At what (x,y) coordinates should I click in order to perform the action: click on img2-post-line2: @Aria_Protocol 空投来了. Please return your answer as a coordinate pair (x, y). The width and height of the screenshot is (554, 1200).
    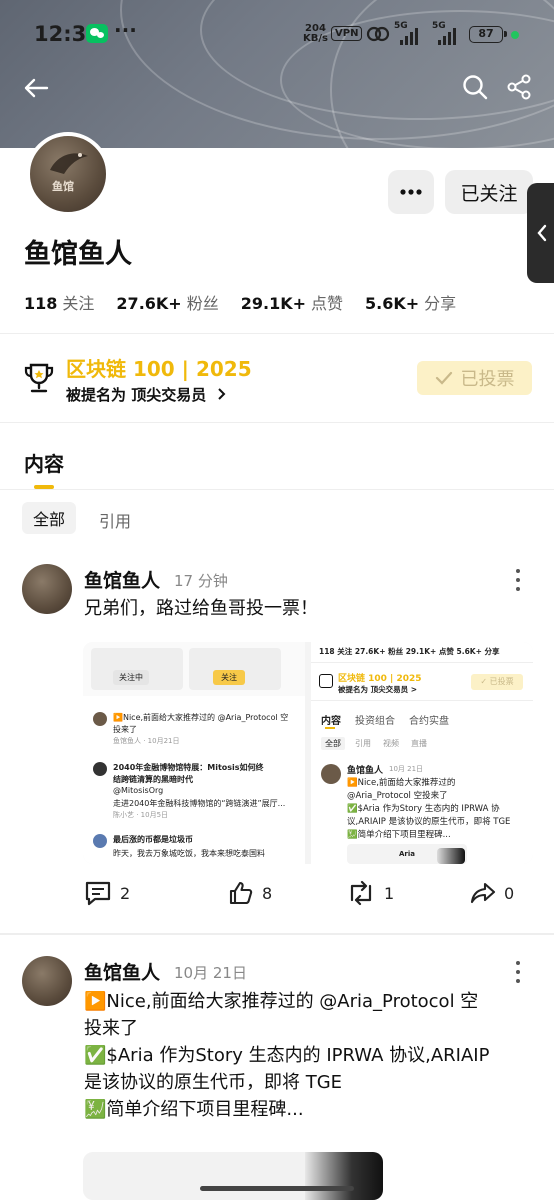
    Looking at the image, I should click on (397, 796).